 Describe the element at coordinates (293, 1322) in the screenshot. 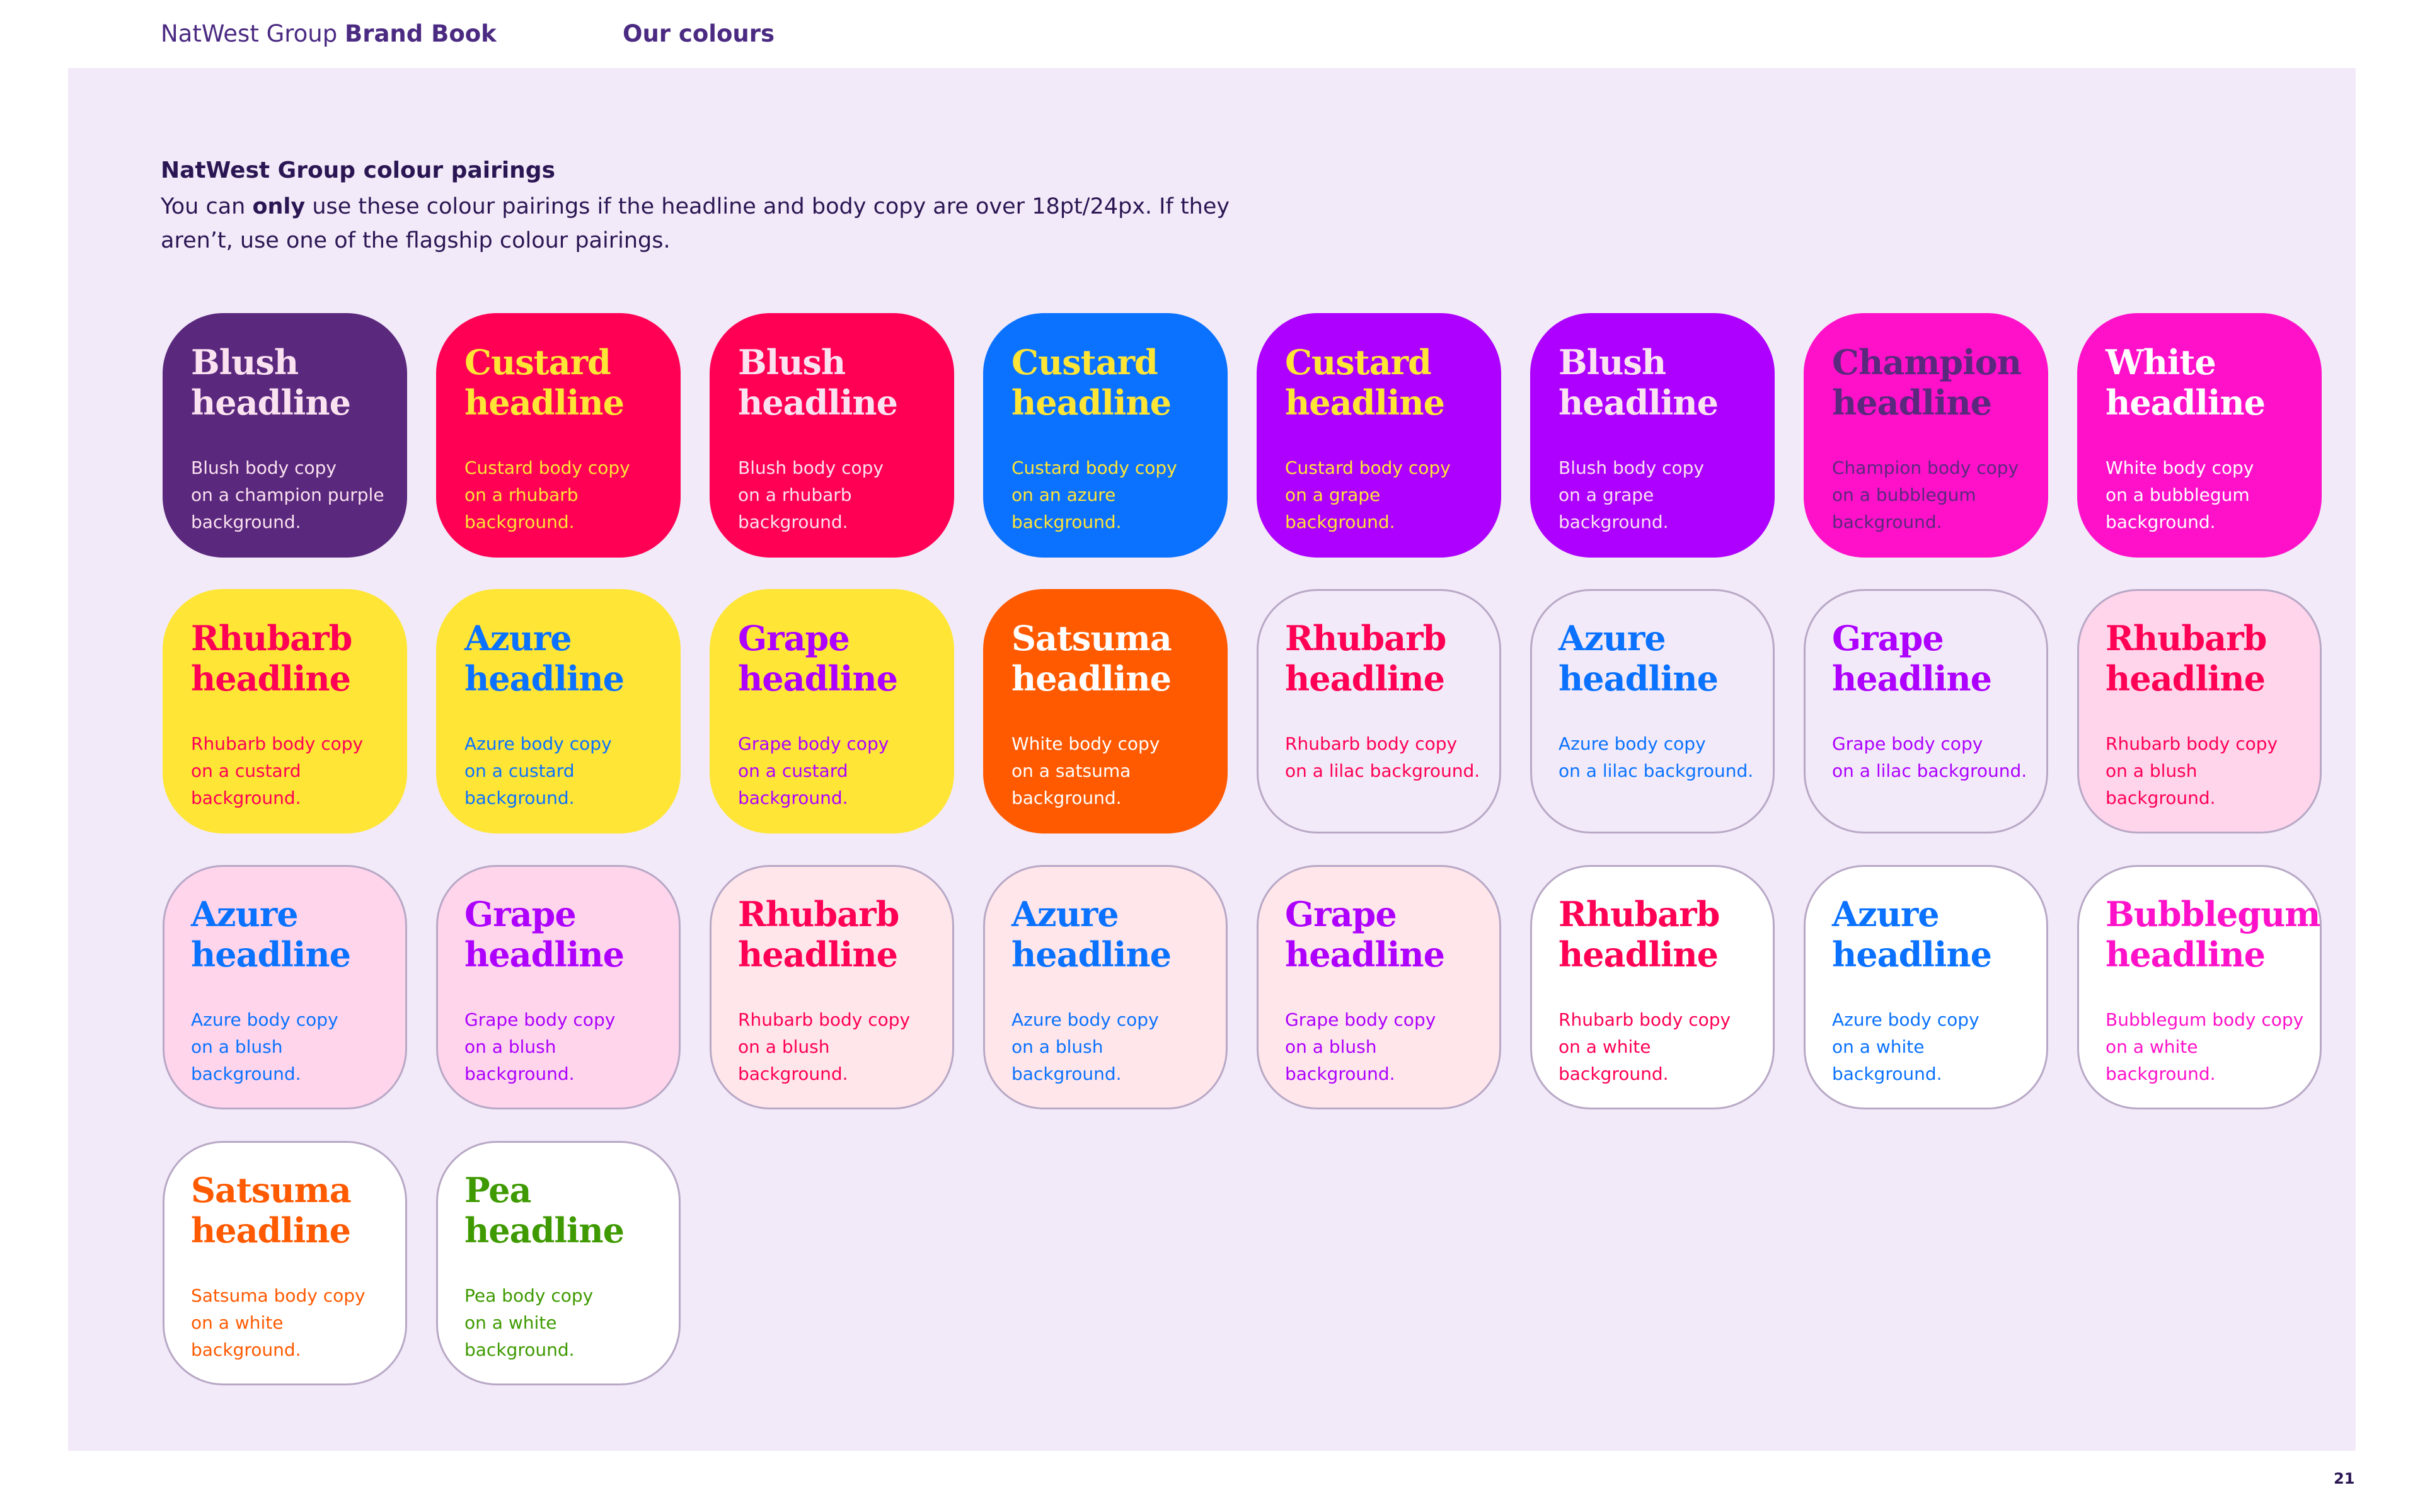

I see `tile-body-copy: Satsuma body copy on a white background.` at that location.